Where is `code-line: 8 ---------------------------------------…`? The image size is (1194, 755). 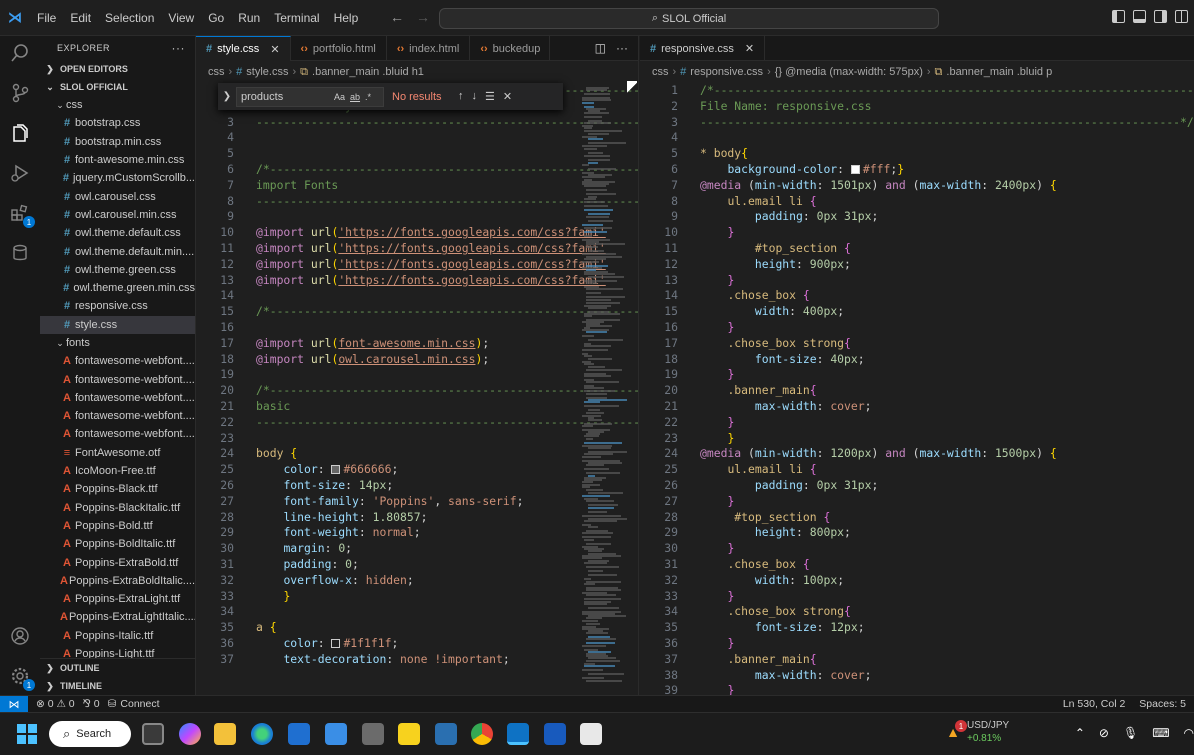 code-line: 8 ---------------------------------------… is located at coordinates (417, 202).